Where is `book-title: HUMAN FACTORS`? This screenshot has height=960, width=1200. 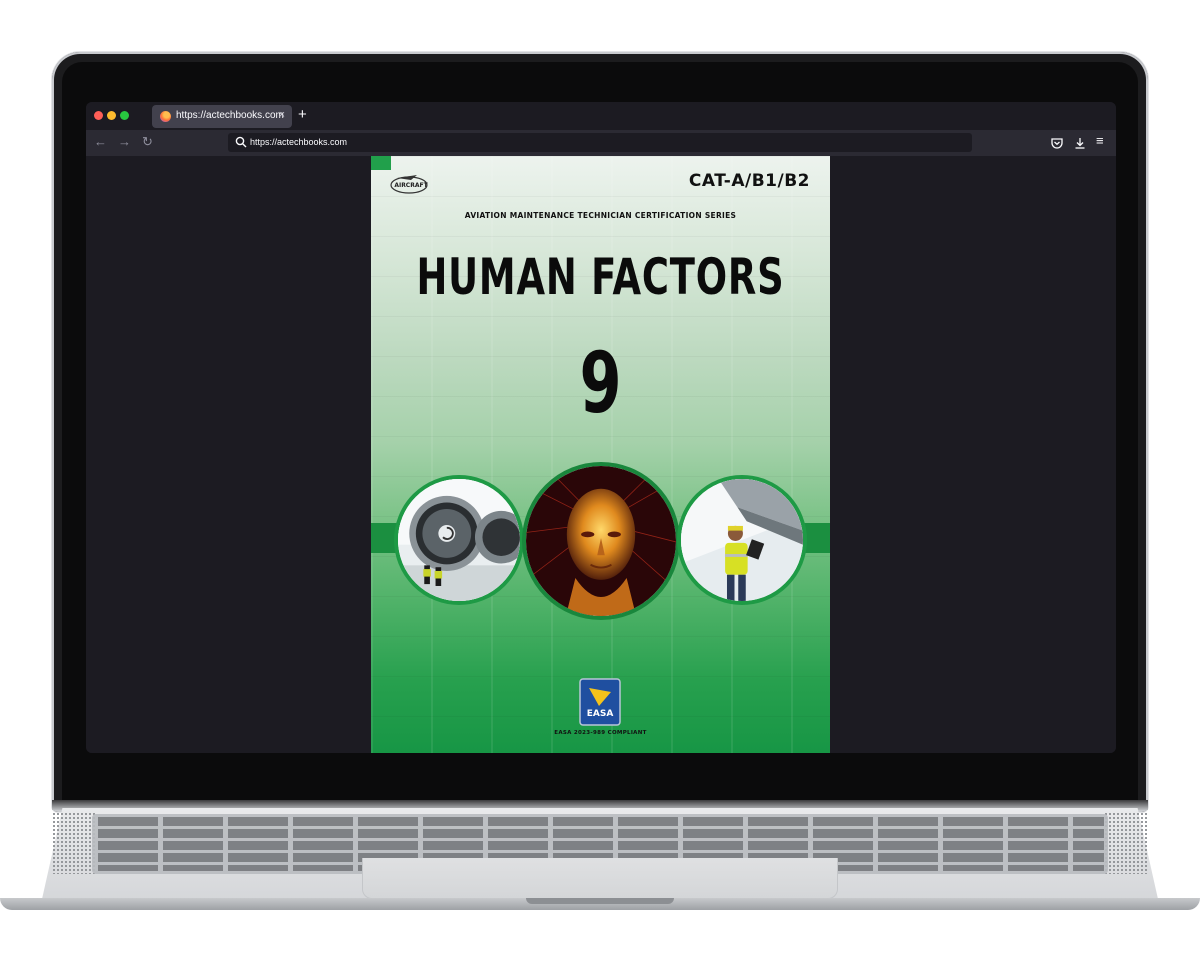
book-title: HUMAN FACTORS is located at coordinates (600, 277).